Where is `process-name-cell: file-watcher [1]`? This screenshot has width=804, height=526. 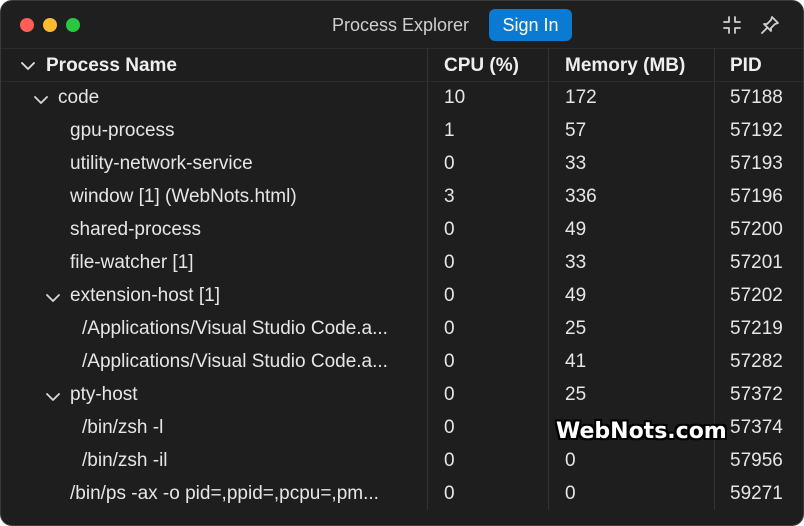
process-name-cell: file-watcher [1] is located at coordinates (132, 262).